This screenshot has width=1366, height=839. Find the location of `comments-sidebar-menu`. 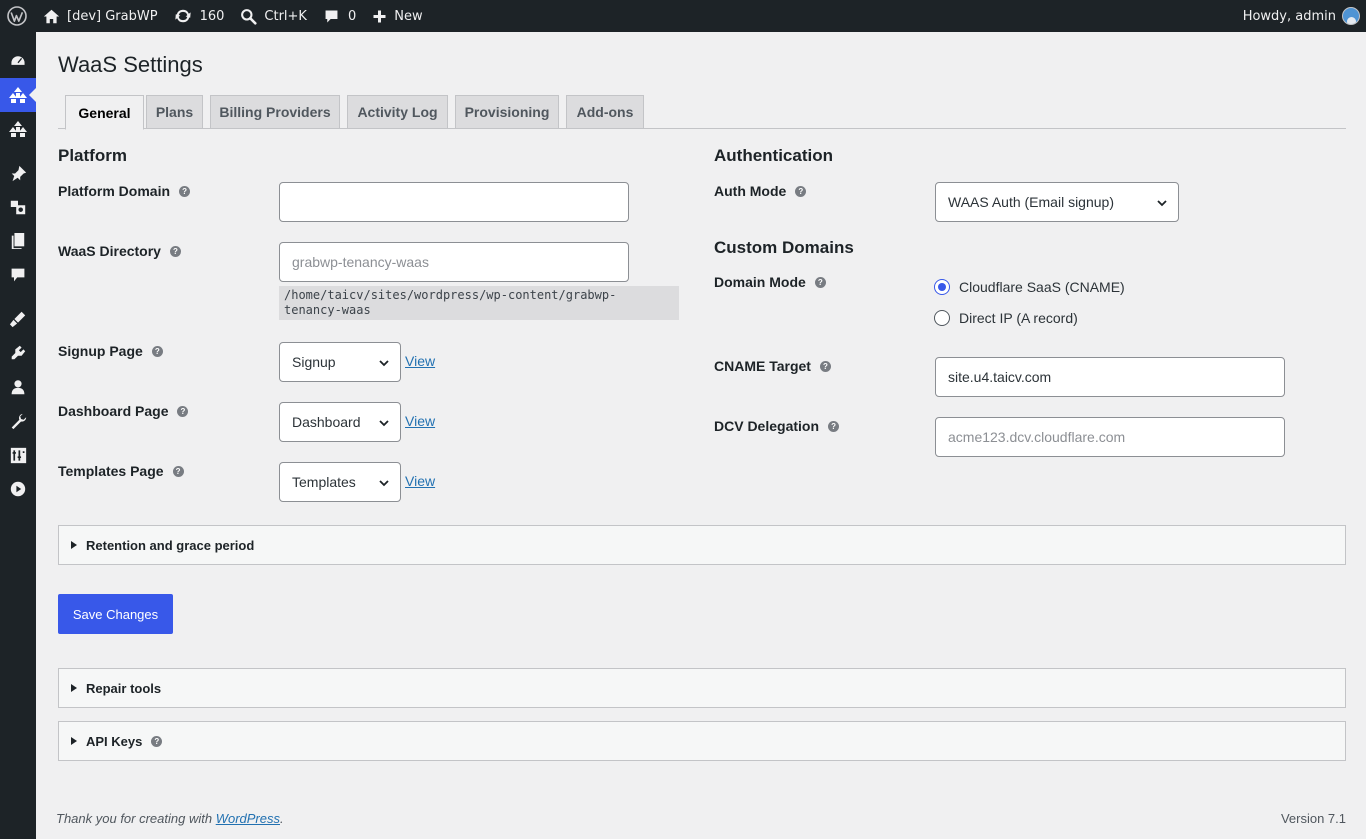

comments-sidebar-menu is located at coordinates (18, 275).